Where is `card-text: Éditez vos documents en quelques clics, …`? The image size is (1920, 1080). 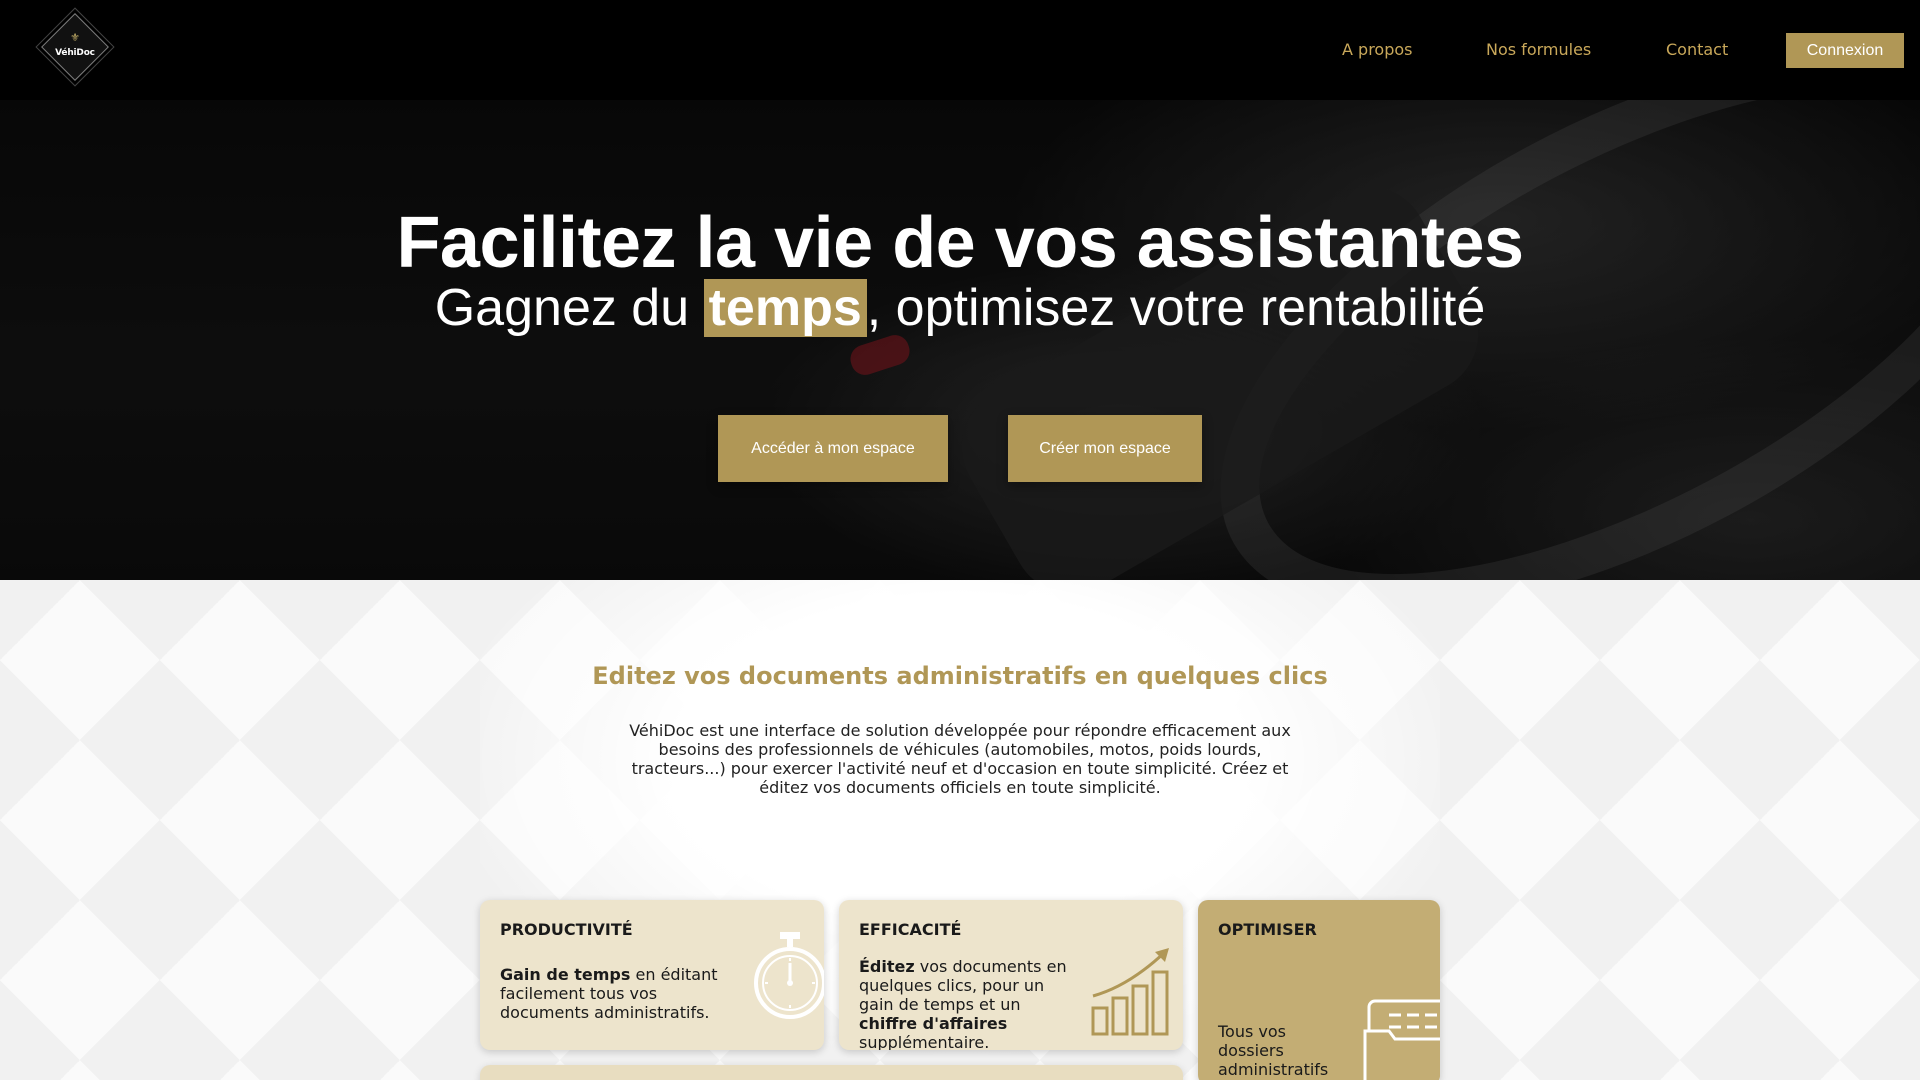 card-text: Éditez vos documents en quelques clics, … is located at coordinates (966, 1003).